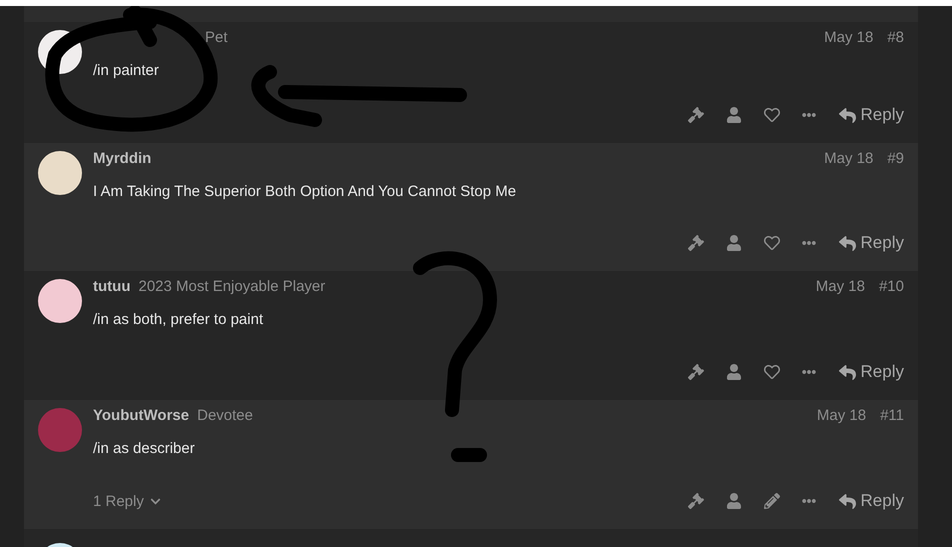  What do you see at coordinates (122, 158) in the screenshot?
I see `username: Myrddin` at bounding box center [122, 158].